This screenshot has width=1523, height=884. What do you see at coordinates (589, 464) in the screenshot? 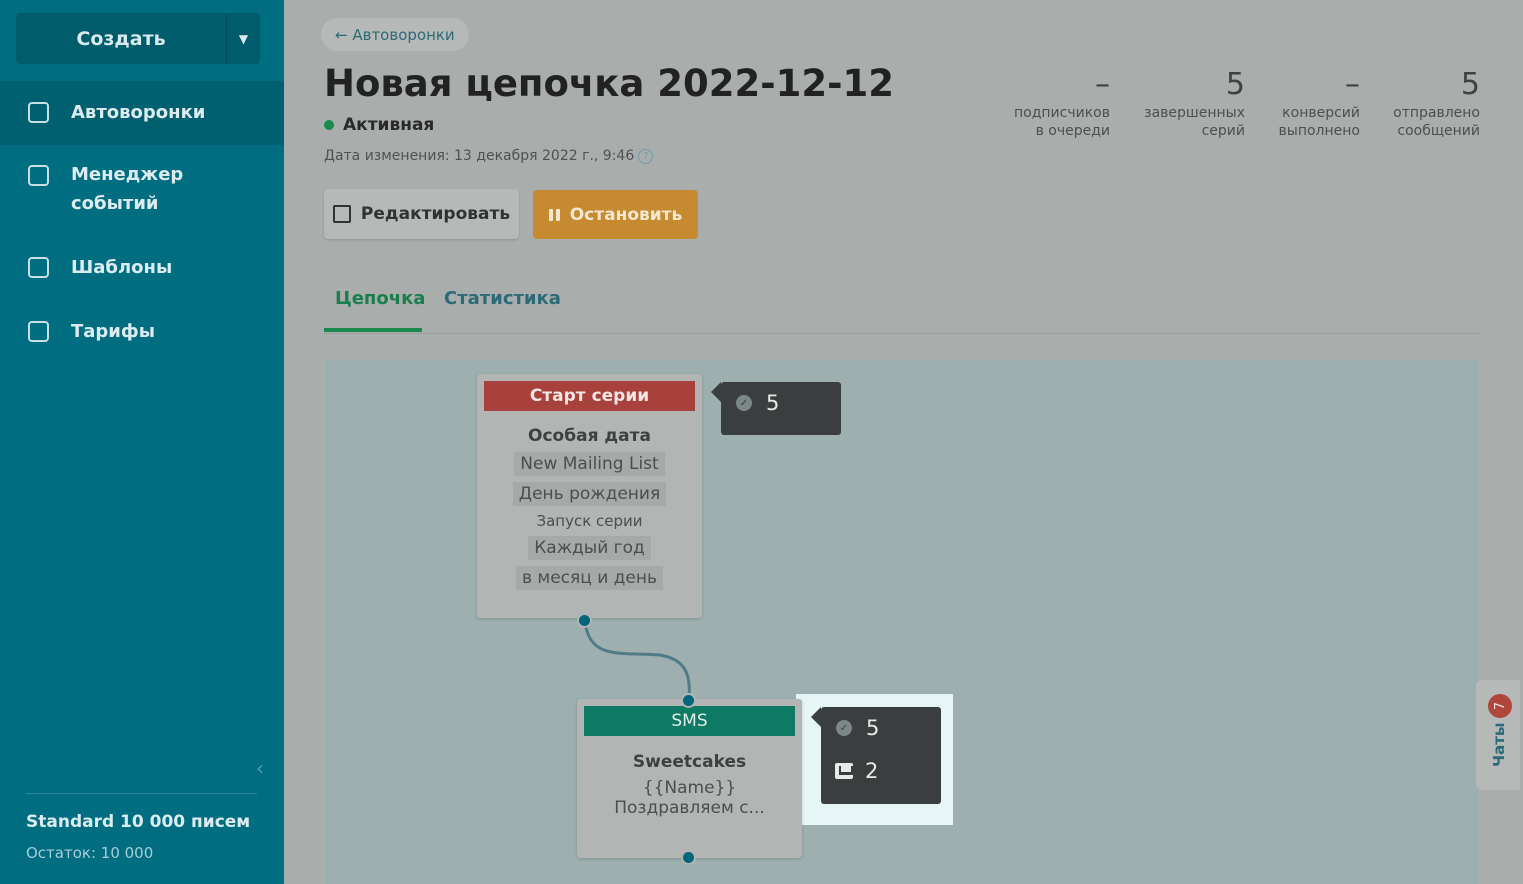
I see `list-chip: New Mailing List` at bounding box center [589, 464].